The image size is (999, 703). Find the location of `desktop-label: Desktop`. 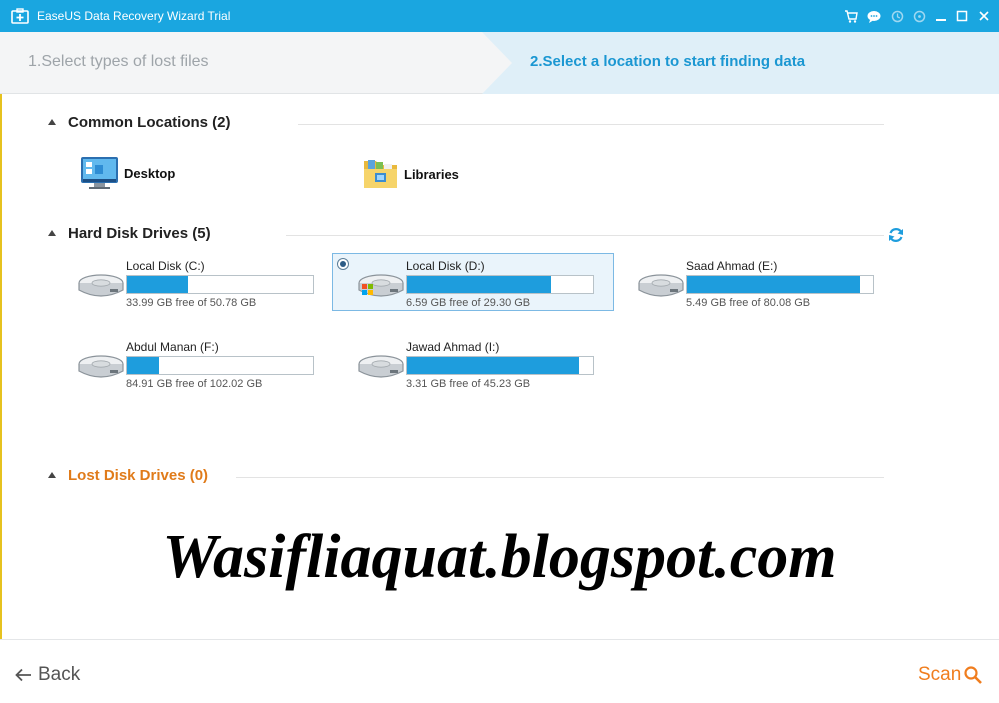

desktop-label: Desktop is located at coordinates (150, 173).